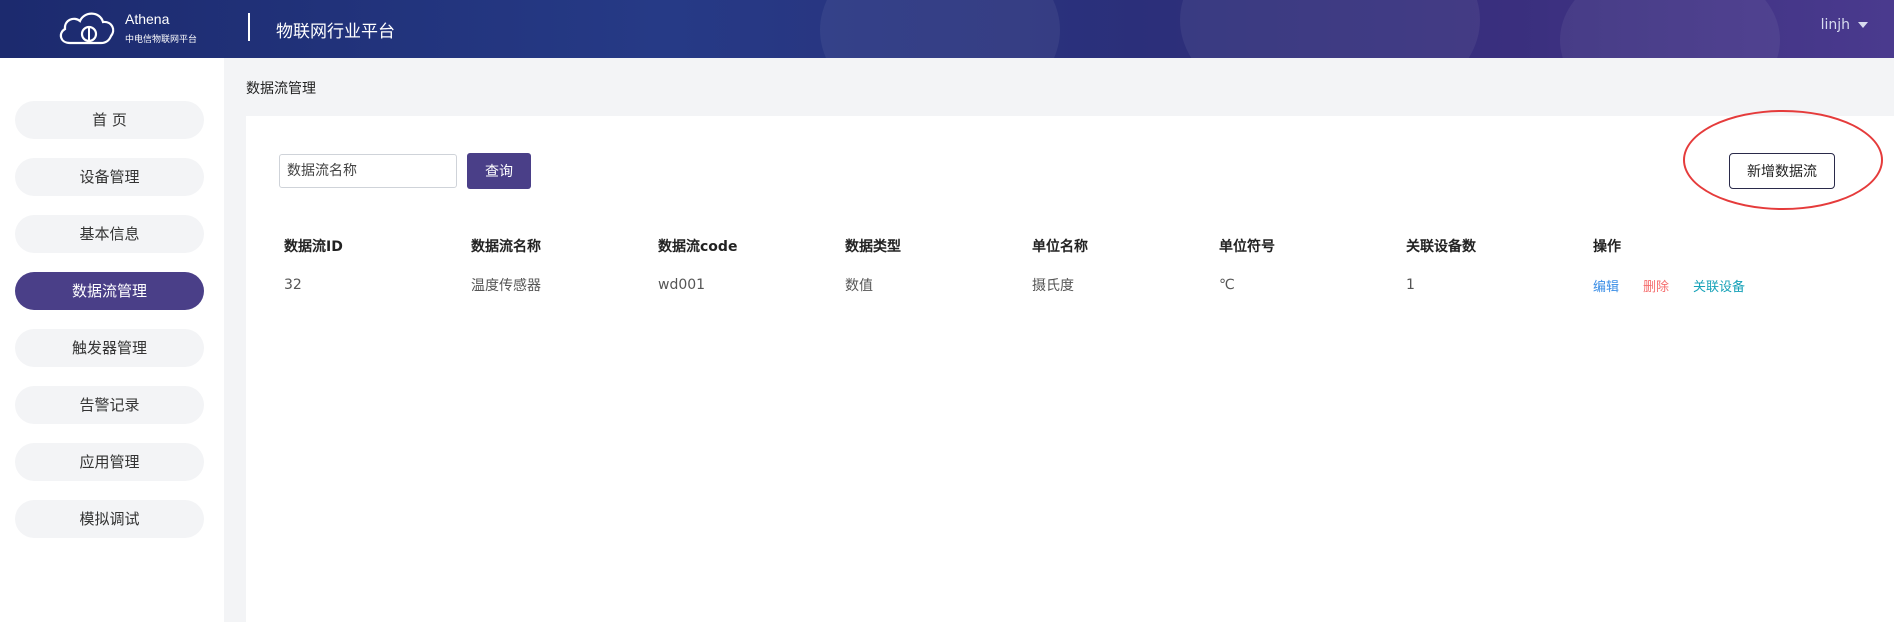 The width and height of the screenshot is (1894, 622). I want to click on cell-type: 数值, so click(859, 286).